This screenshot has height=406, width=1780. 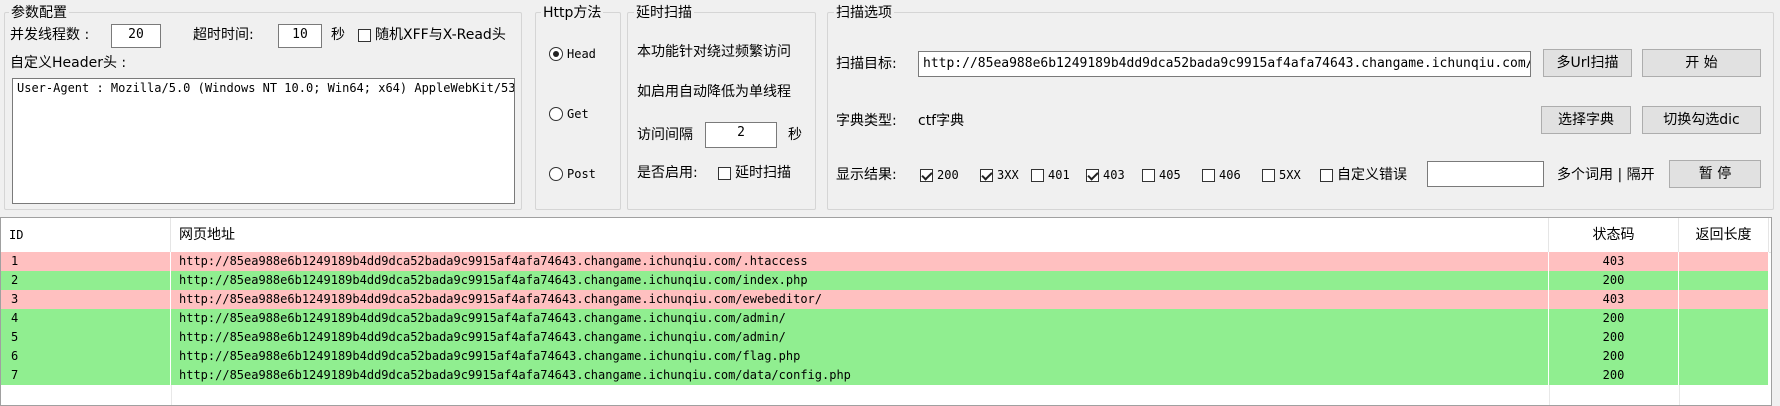 I want to click on filter-checkbox-406: 406, so click(x=1221, y=175).